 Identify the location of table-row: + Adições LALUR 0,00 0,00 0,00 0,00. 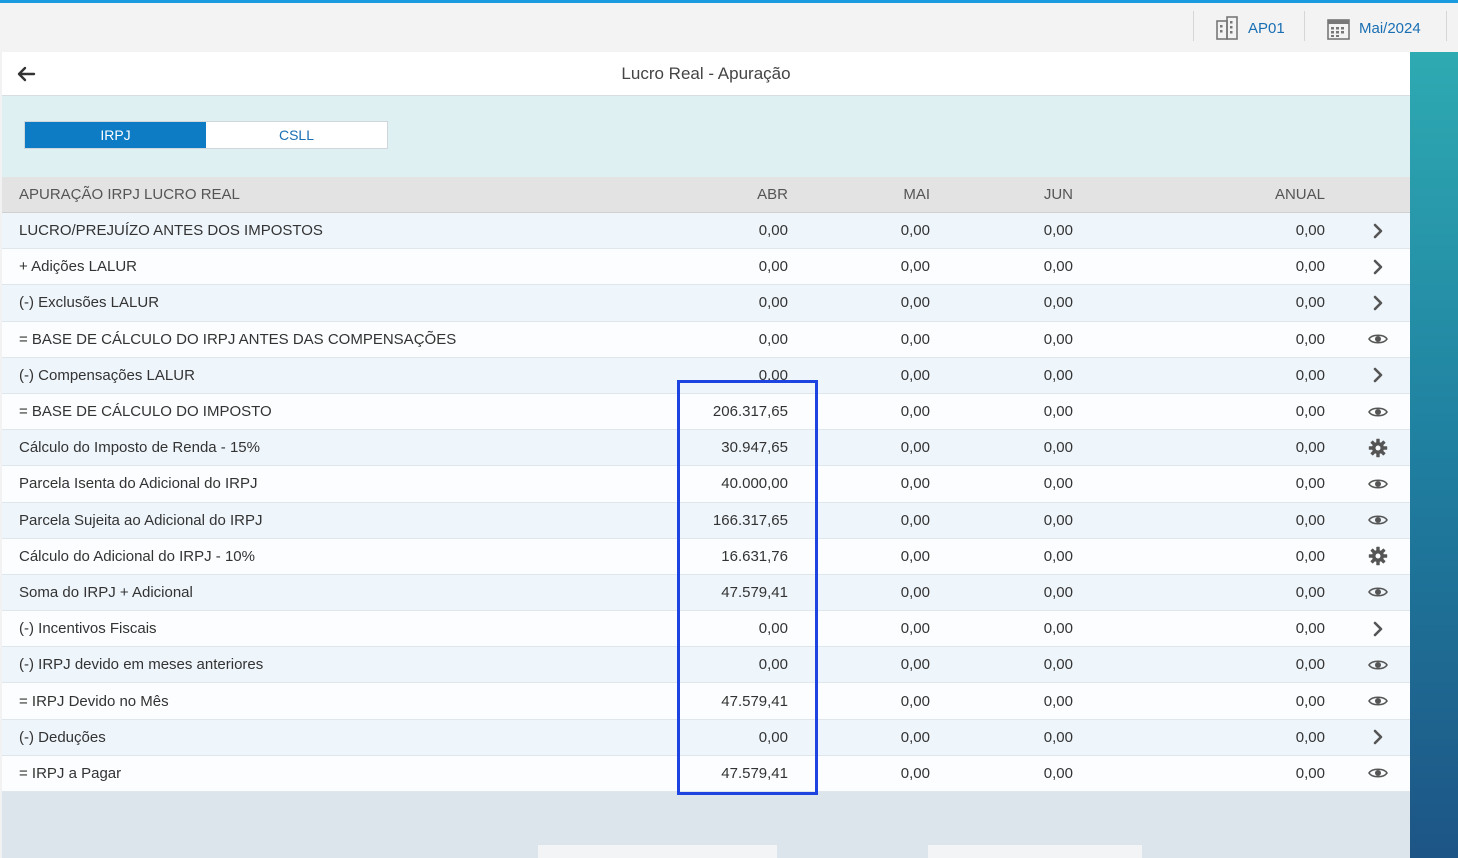
(706, 267).